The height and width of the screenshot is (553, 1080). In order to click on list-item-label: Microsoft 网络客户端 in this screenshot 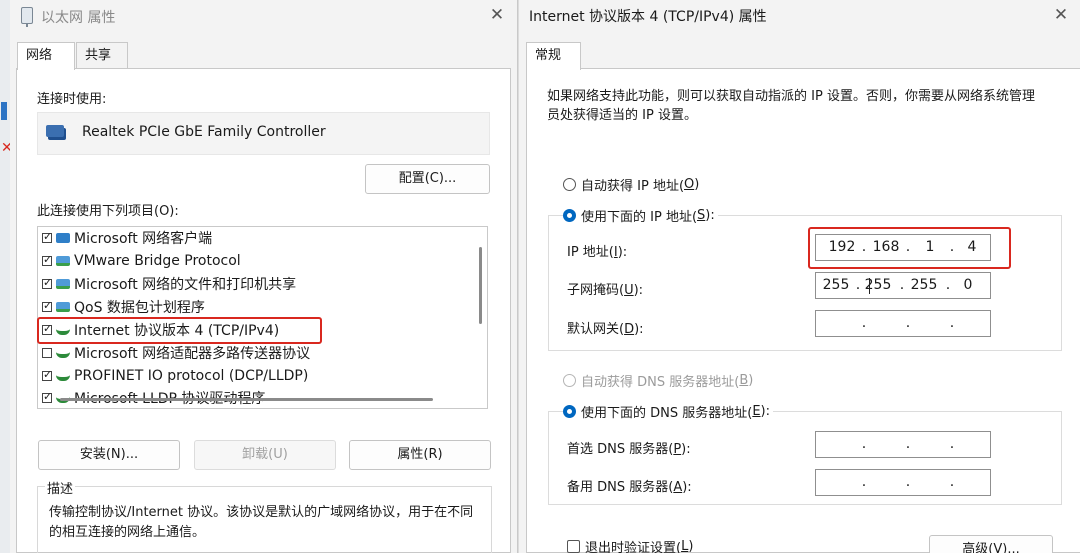, I will do `click(143, 239)`.